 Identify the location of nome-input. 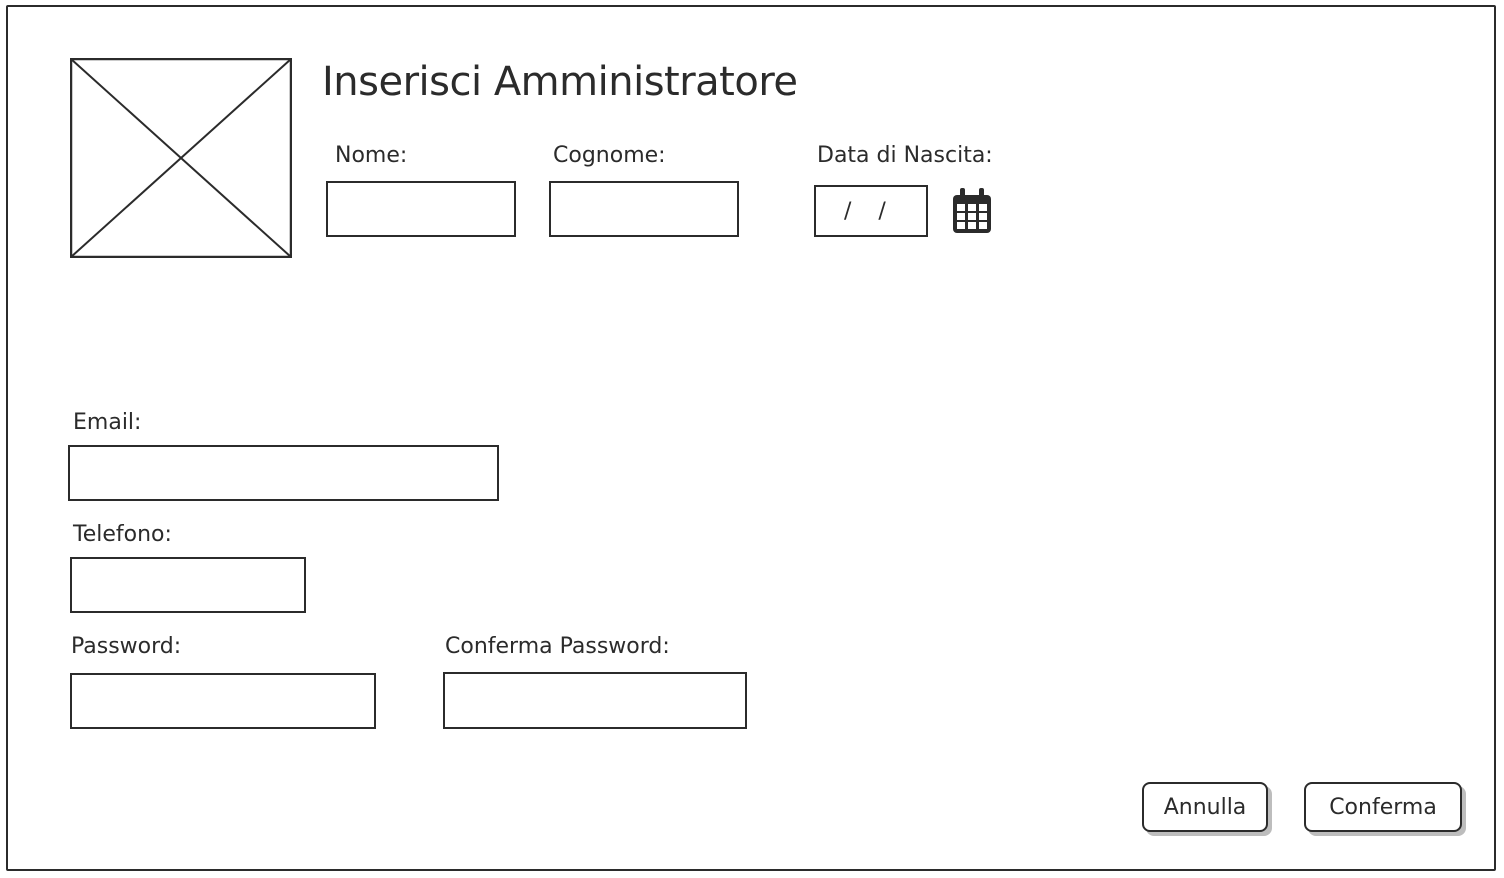
(421, 209).